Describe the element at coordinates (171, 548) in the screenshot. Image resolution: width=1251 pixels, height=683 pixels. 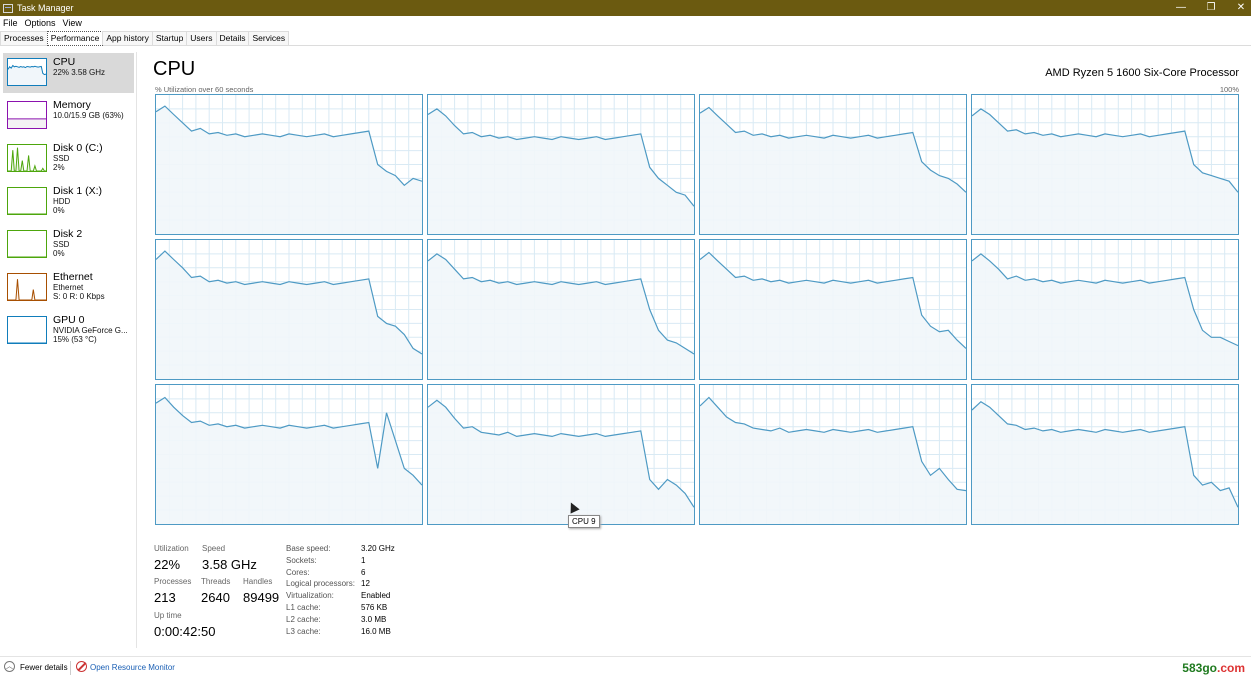
I see `utilization-label: Utilization` at that location.